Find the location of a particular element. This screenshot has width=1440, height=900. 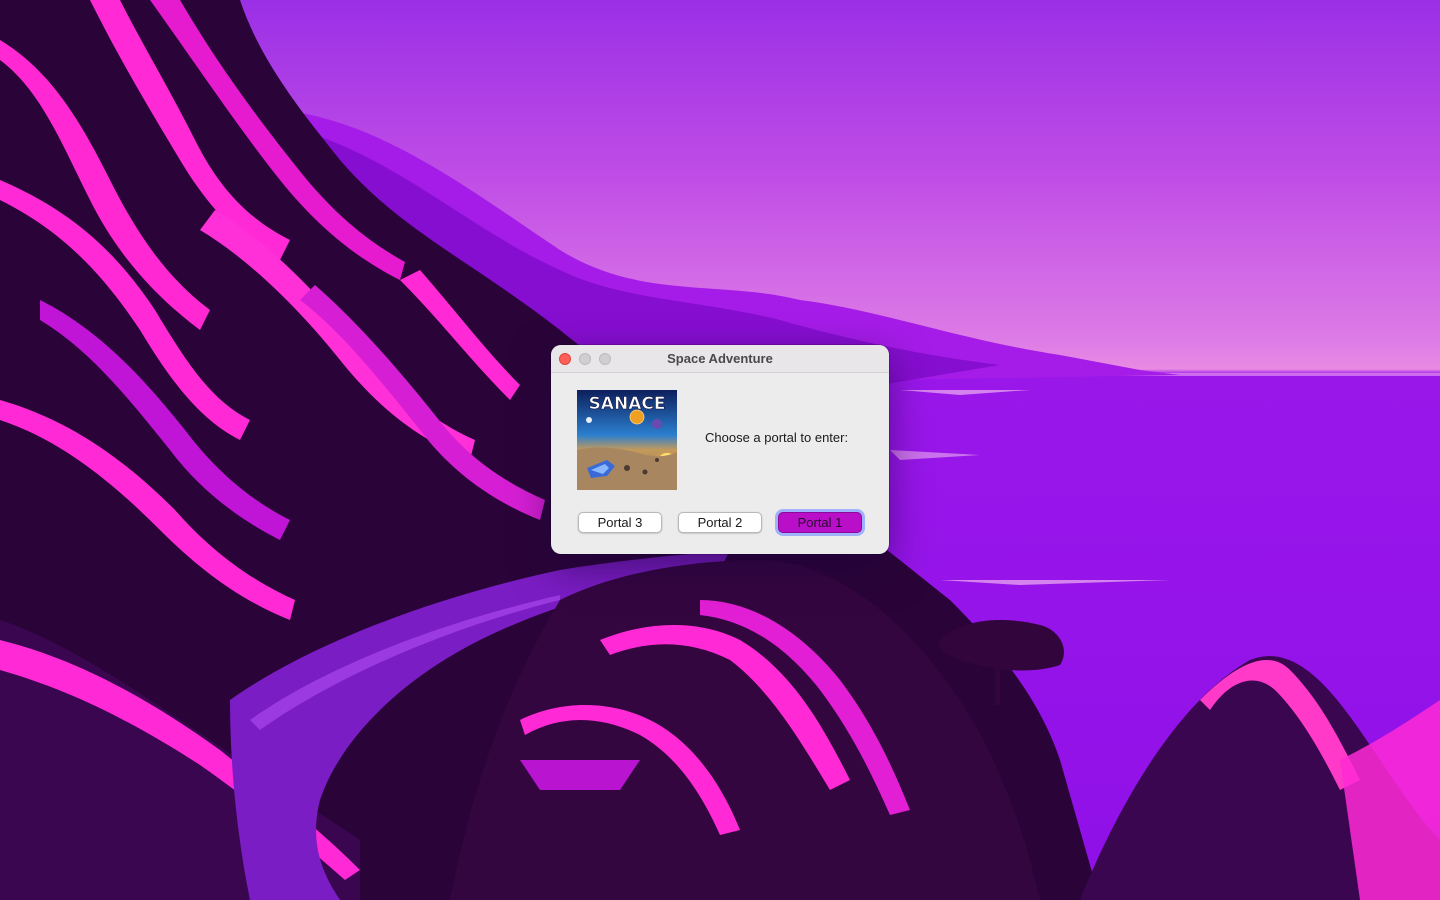

portal-1-button: Portal 1 is located at coordinates (820, 522).